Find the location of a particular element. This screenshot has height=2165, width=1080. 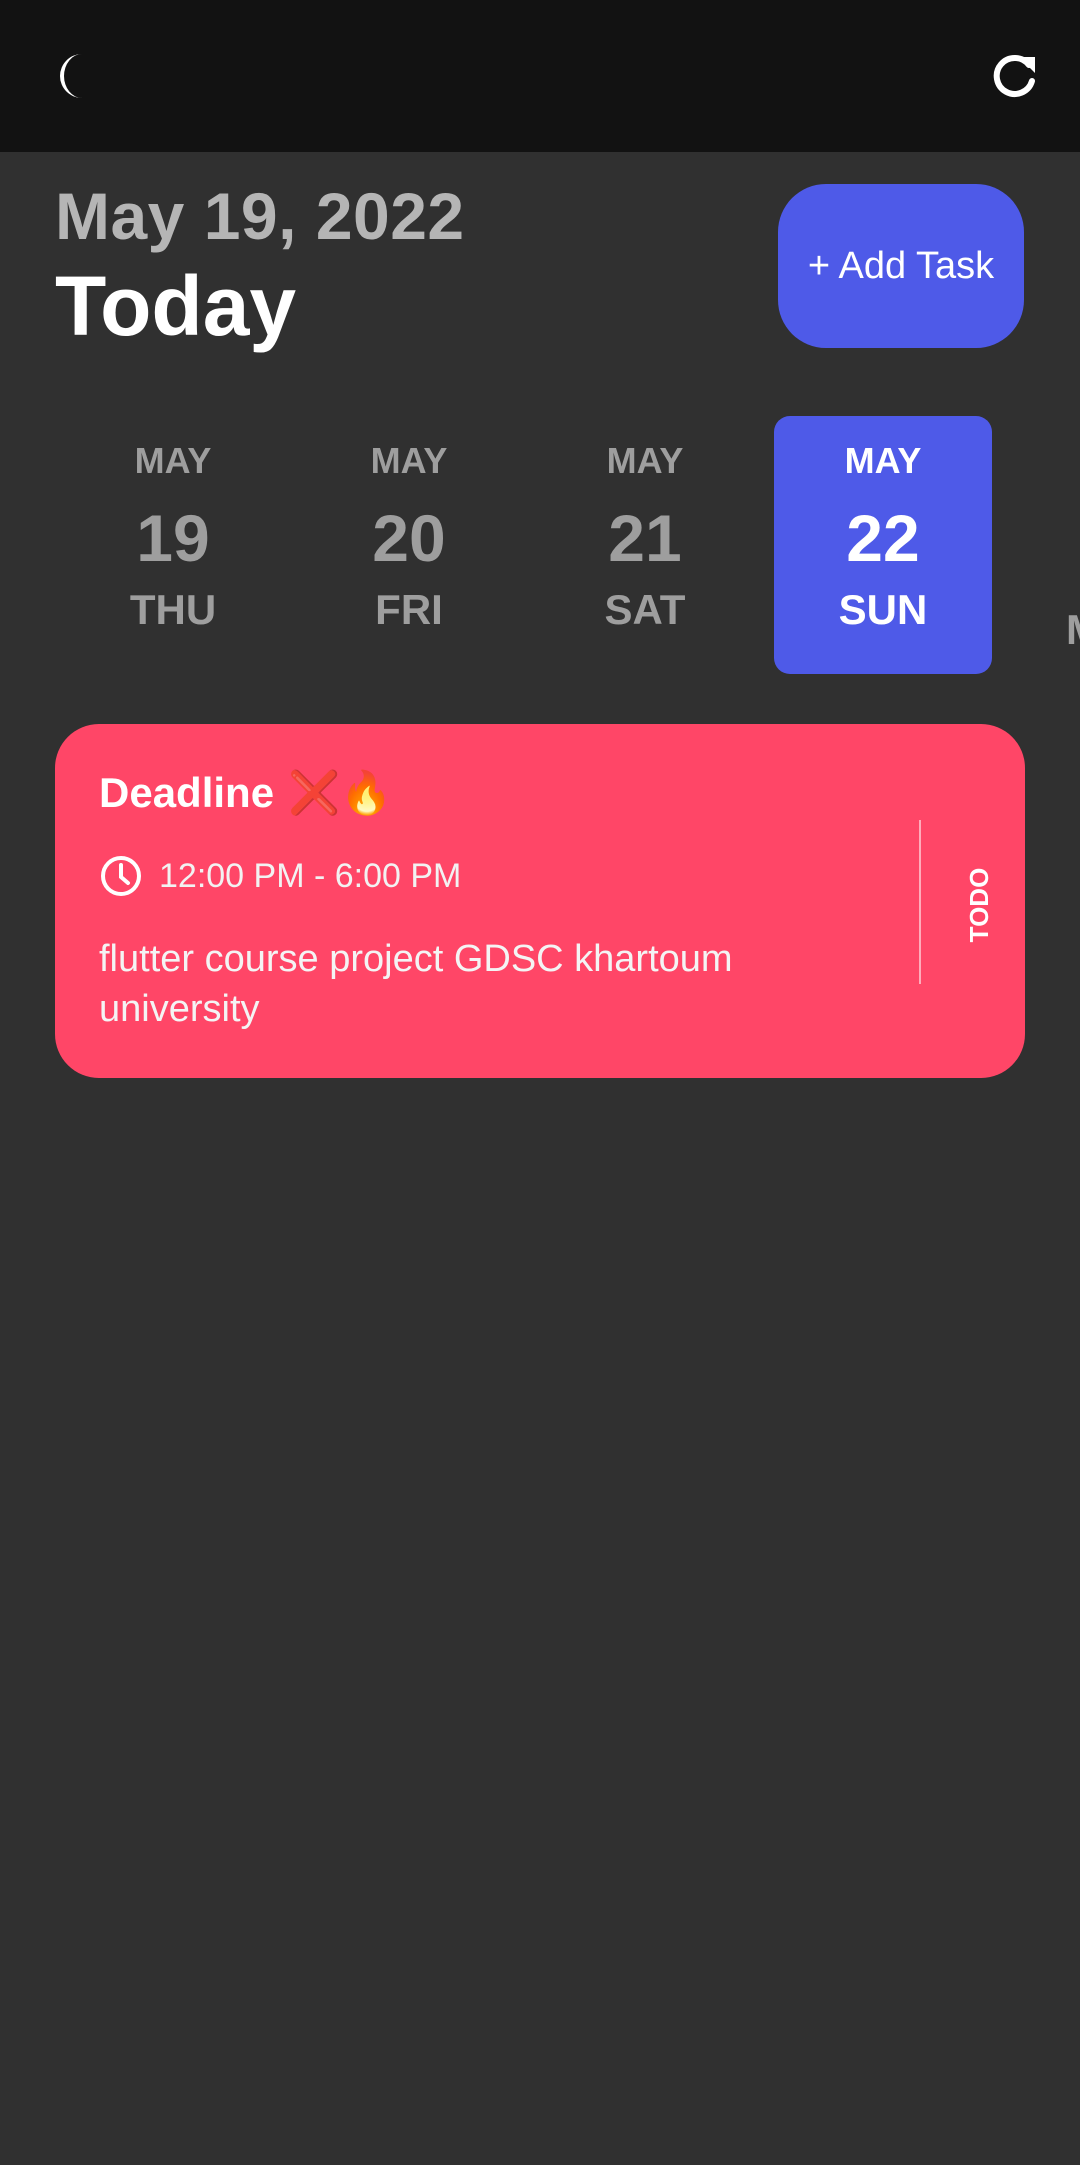

task-time-row: 12:00 PM - 6:00 PM is located at coordinates (280, 876).